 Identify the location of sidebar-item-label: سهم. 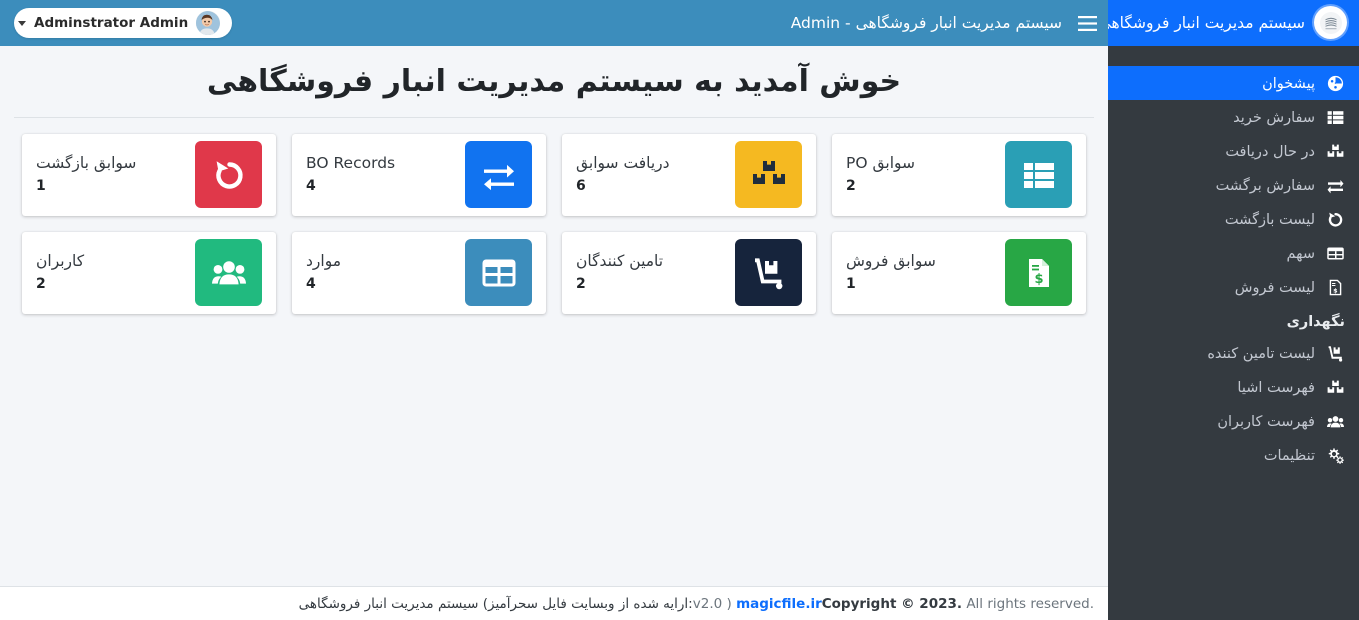
(1300, 253).